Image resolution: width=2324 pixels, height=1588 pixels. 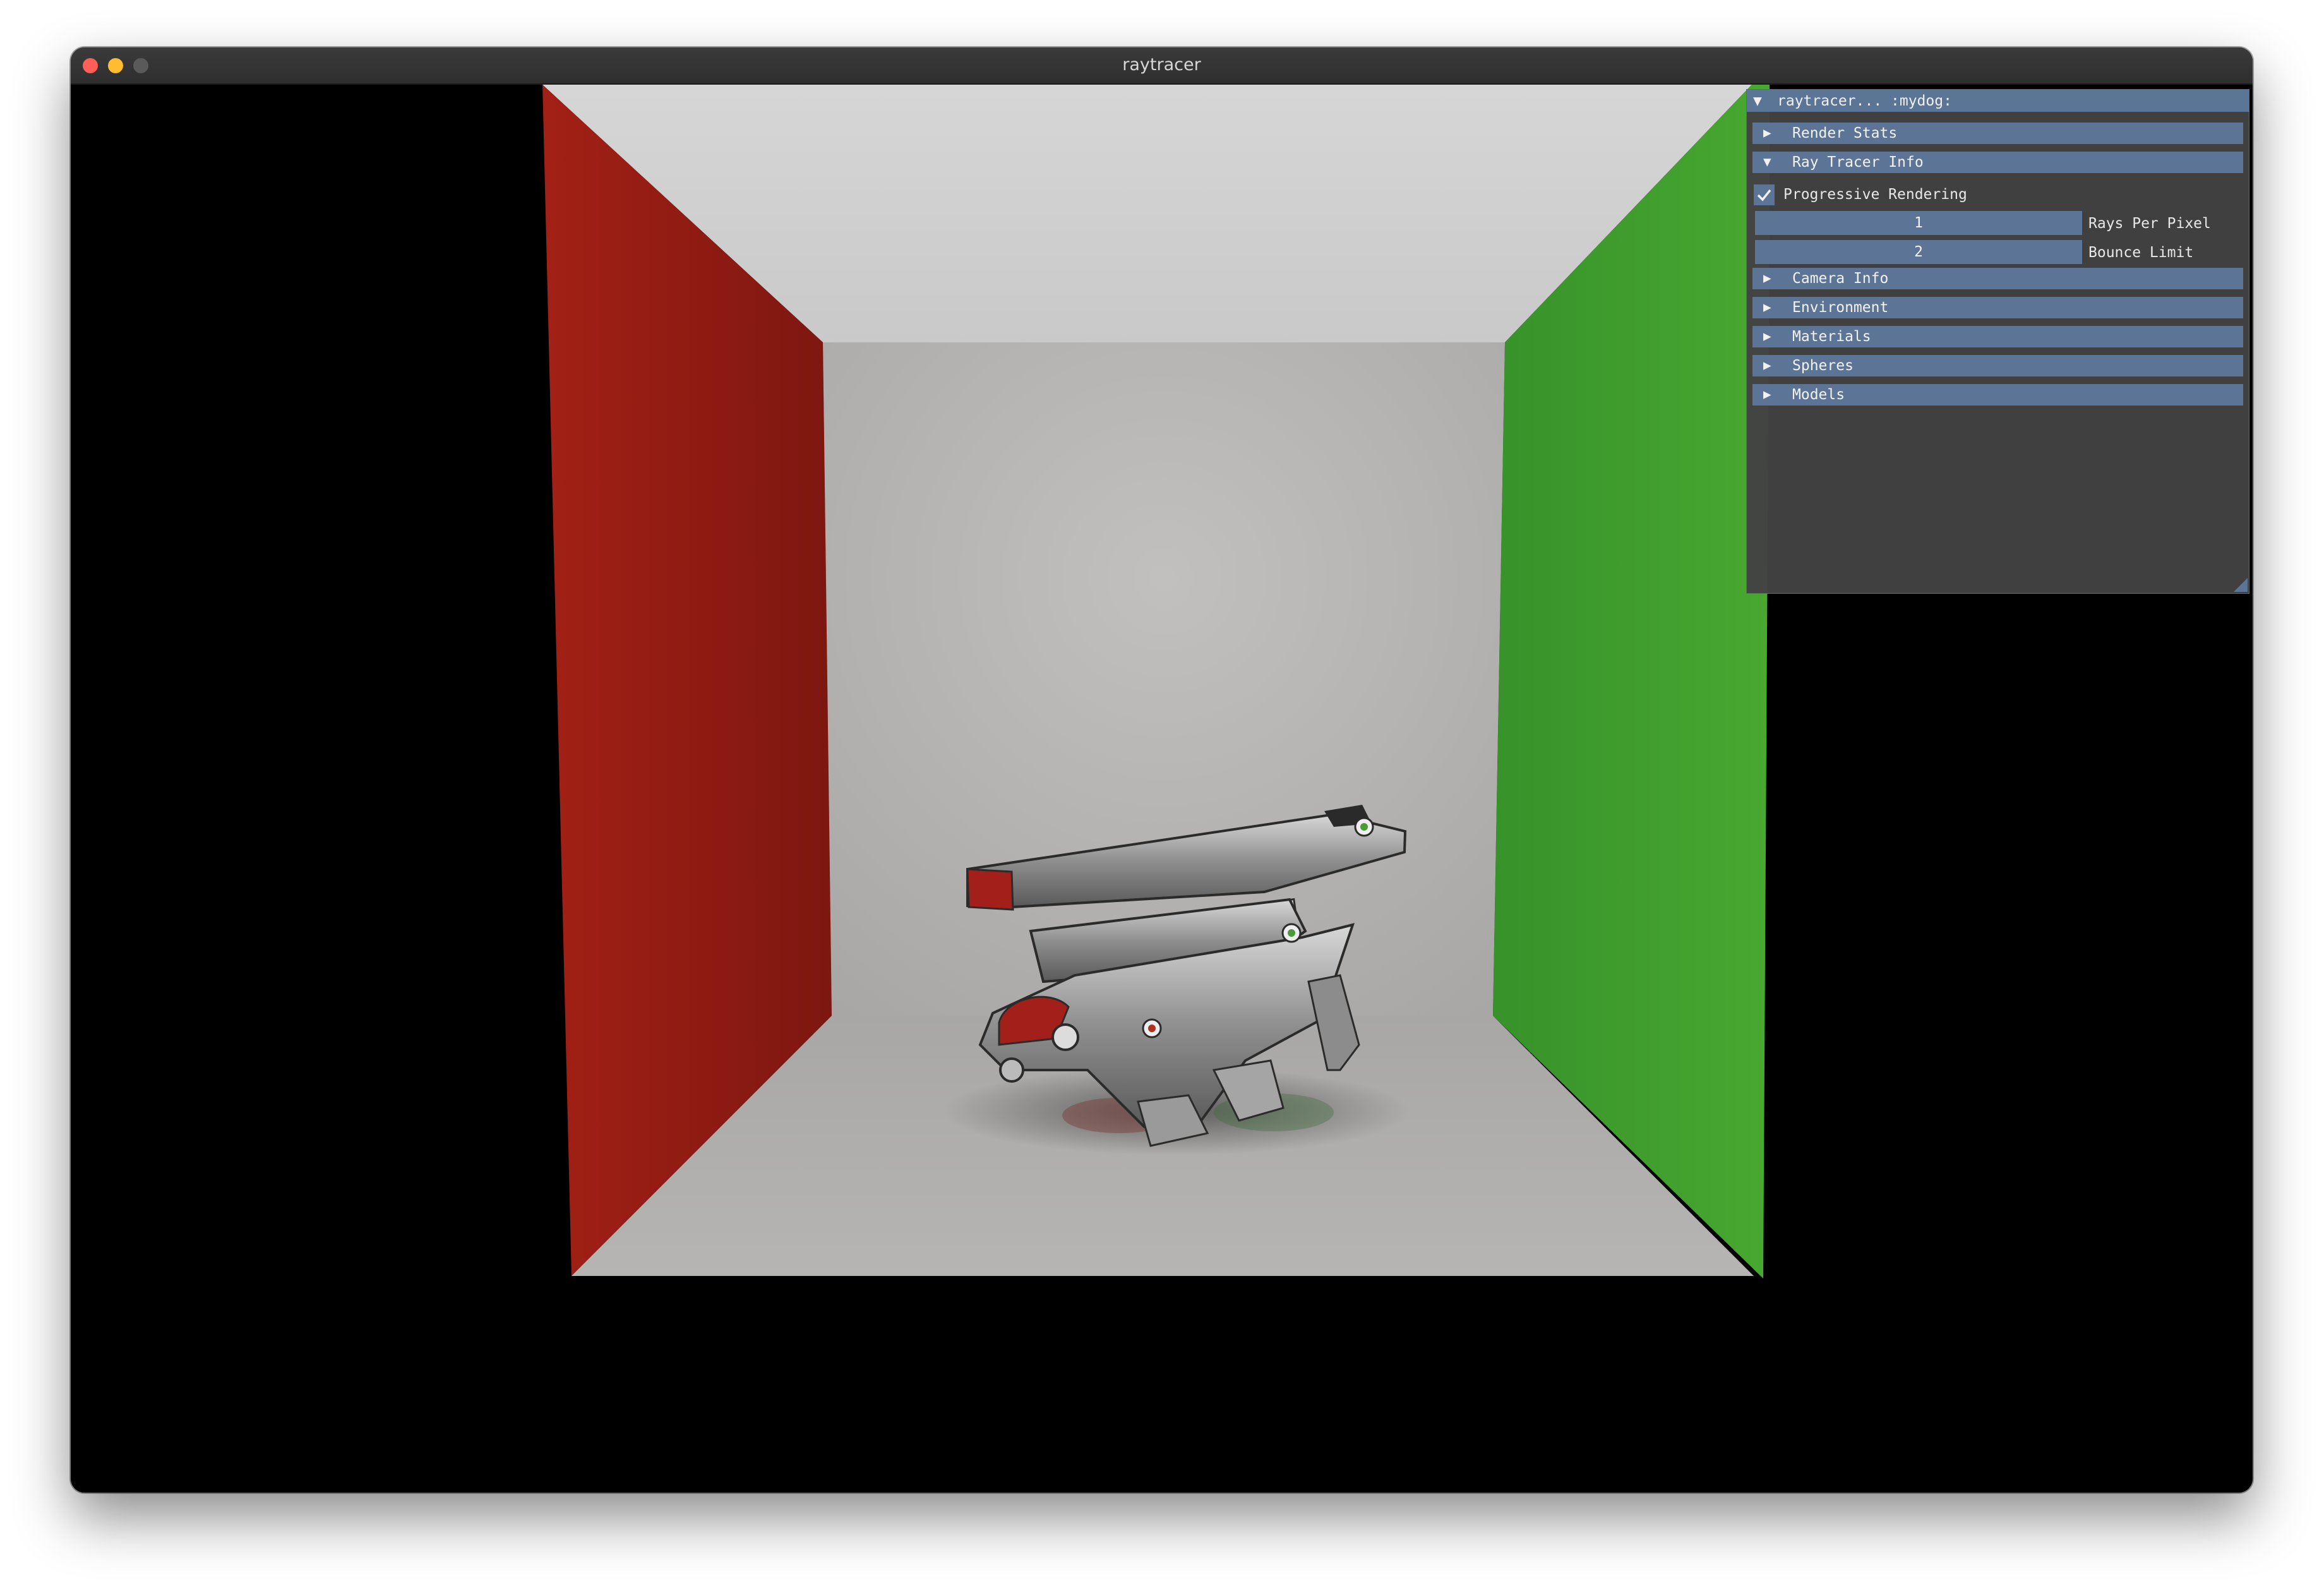 I want to click on section-header-materials: ▶ Materials, so click(x=1997, y=336).